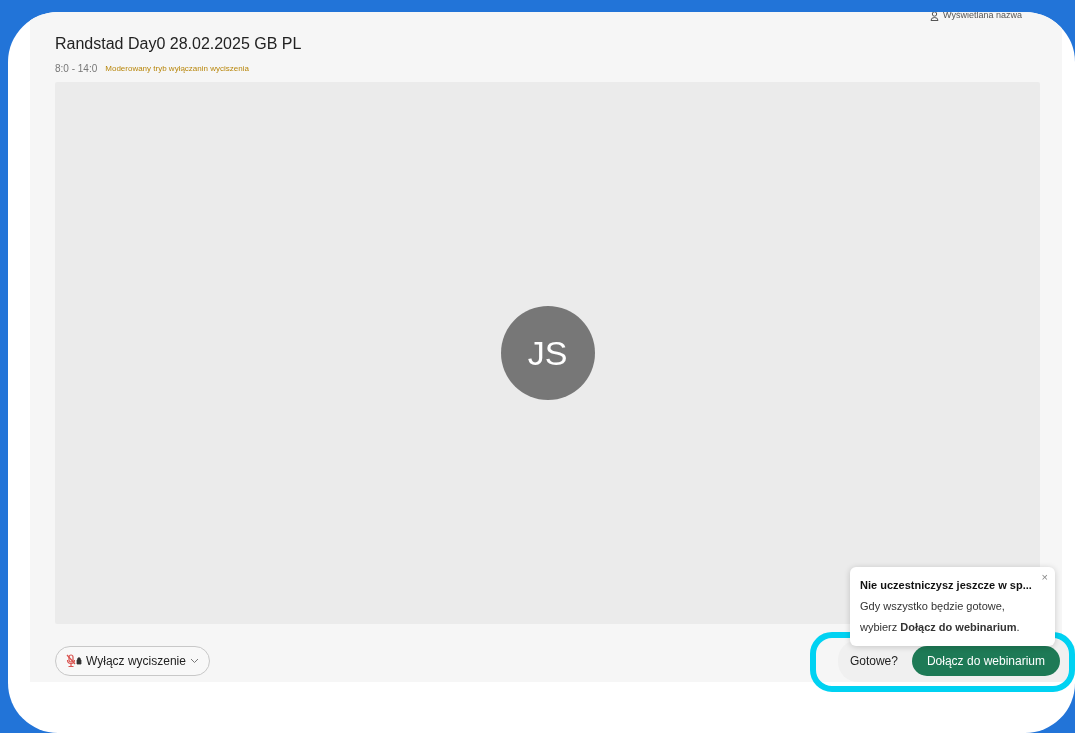 The image size is (1075, 733). I want to click on unmute-button: Wyłącz wyciszenie, so click(132, 661).